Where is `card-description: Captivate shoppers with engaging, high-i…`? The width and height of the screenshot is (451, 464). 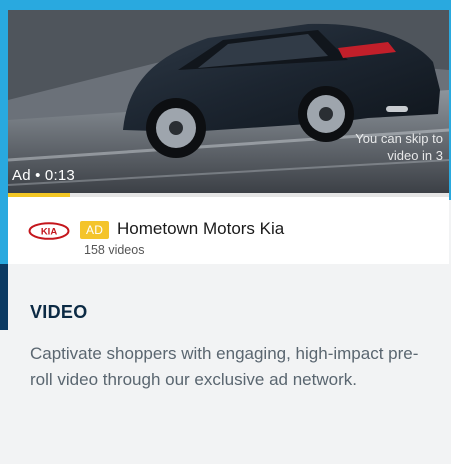
card-description: Captivate shoppers with engaging, high-i… is located at coordinates (224, 366).